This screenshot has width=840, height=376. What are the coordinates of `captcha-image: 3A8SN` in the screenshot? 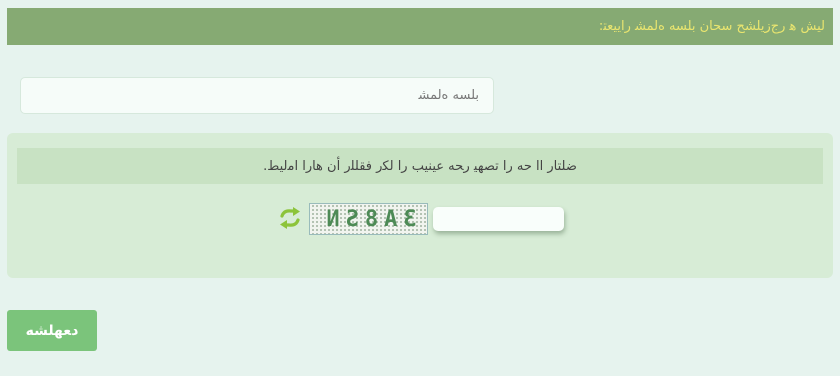 It's located at (368, 219).